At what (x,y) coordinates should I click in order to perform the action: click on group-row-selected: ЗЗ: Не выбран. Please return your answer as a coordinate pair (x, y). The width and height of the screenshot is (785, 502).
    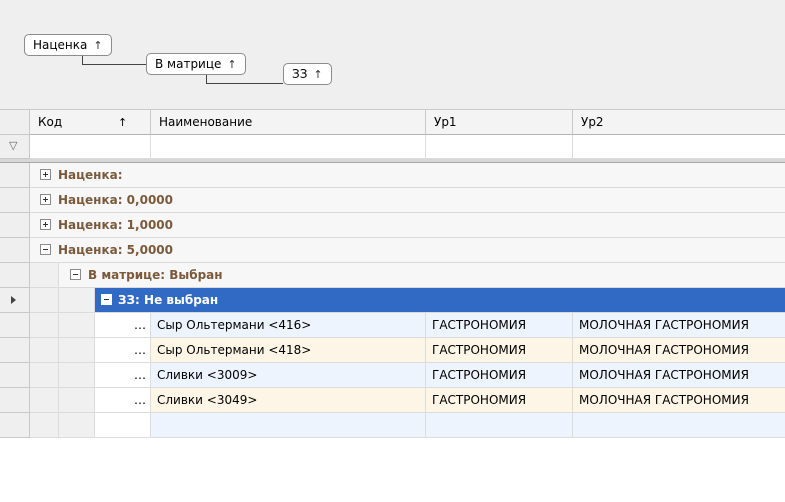
    Looking at the image, I should click on (392, 300).